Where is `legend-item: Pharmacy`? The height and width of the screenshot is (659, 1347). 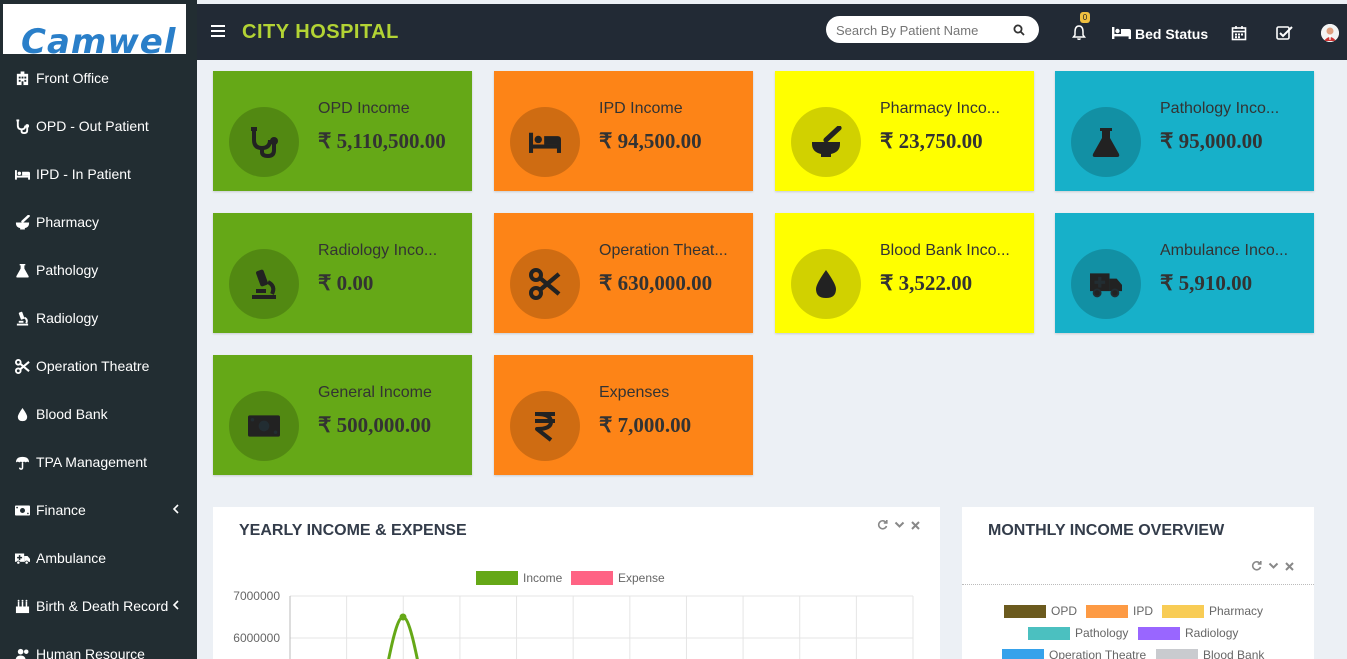 legend-item: Pharmacy is located at coordinates (1212, 611).